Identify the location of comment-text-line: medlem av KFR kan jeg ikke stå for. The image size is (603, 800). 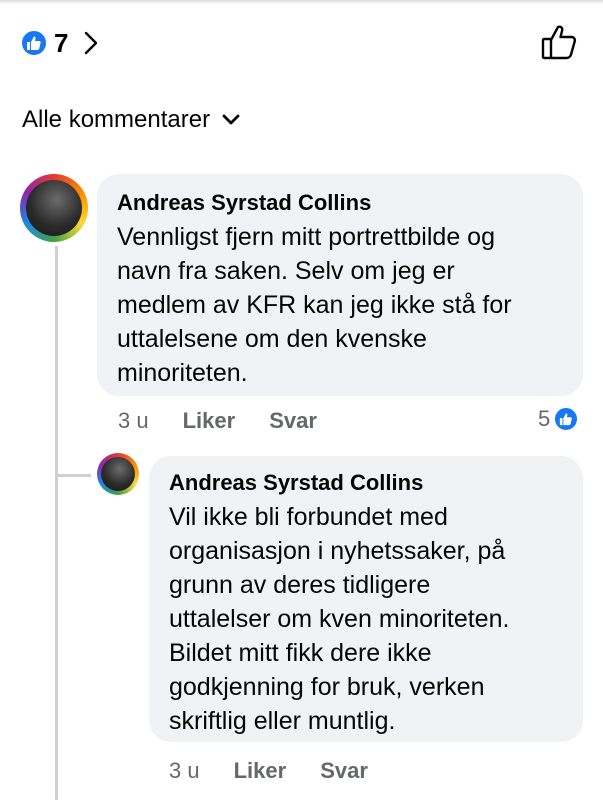
(314, 305).